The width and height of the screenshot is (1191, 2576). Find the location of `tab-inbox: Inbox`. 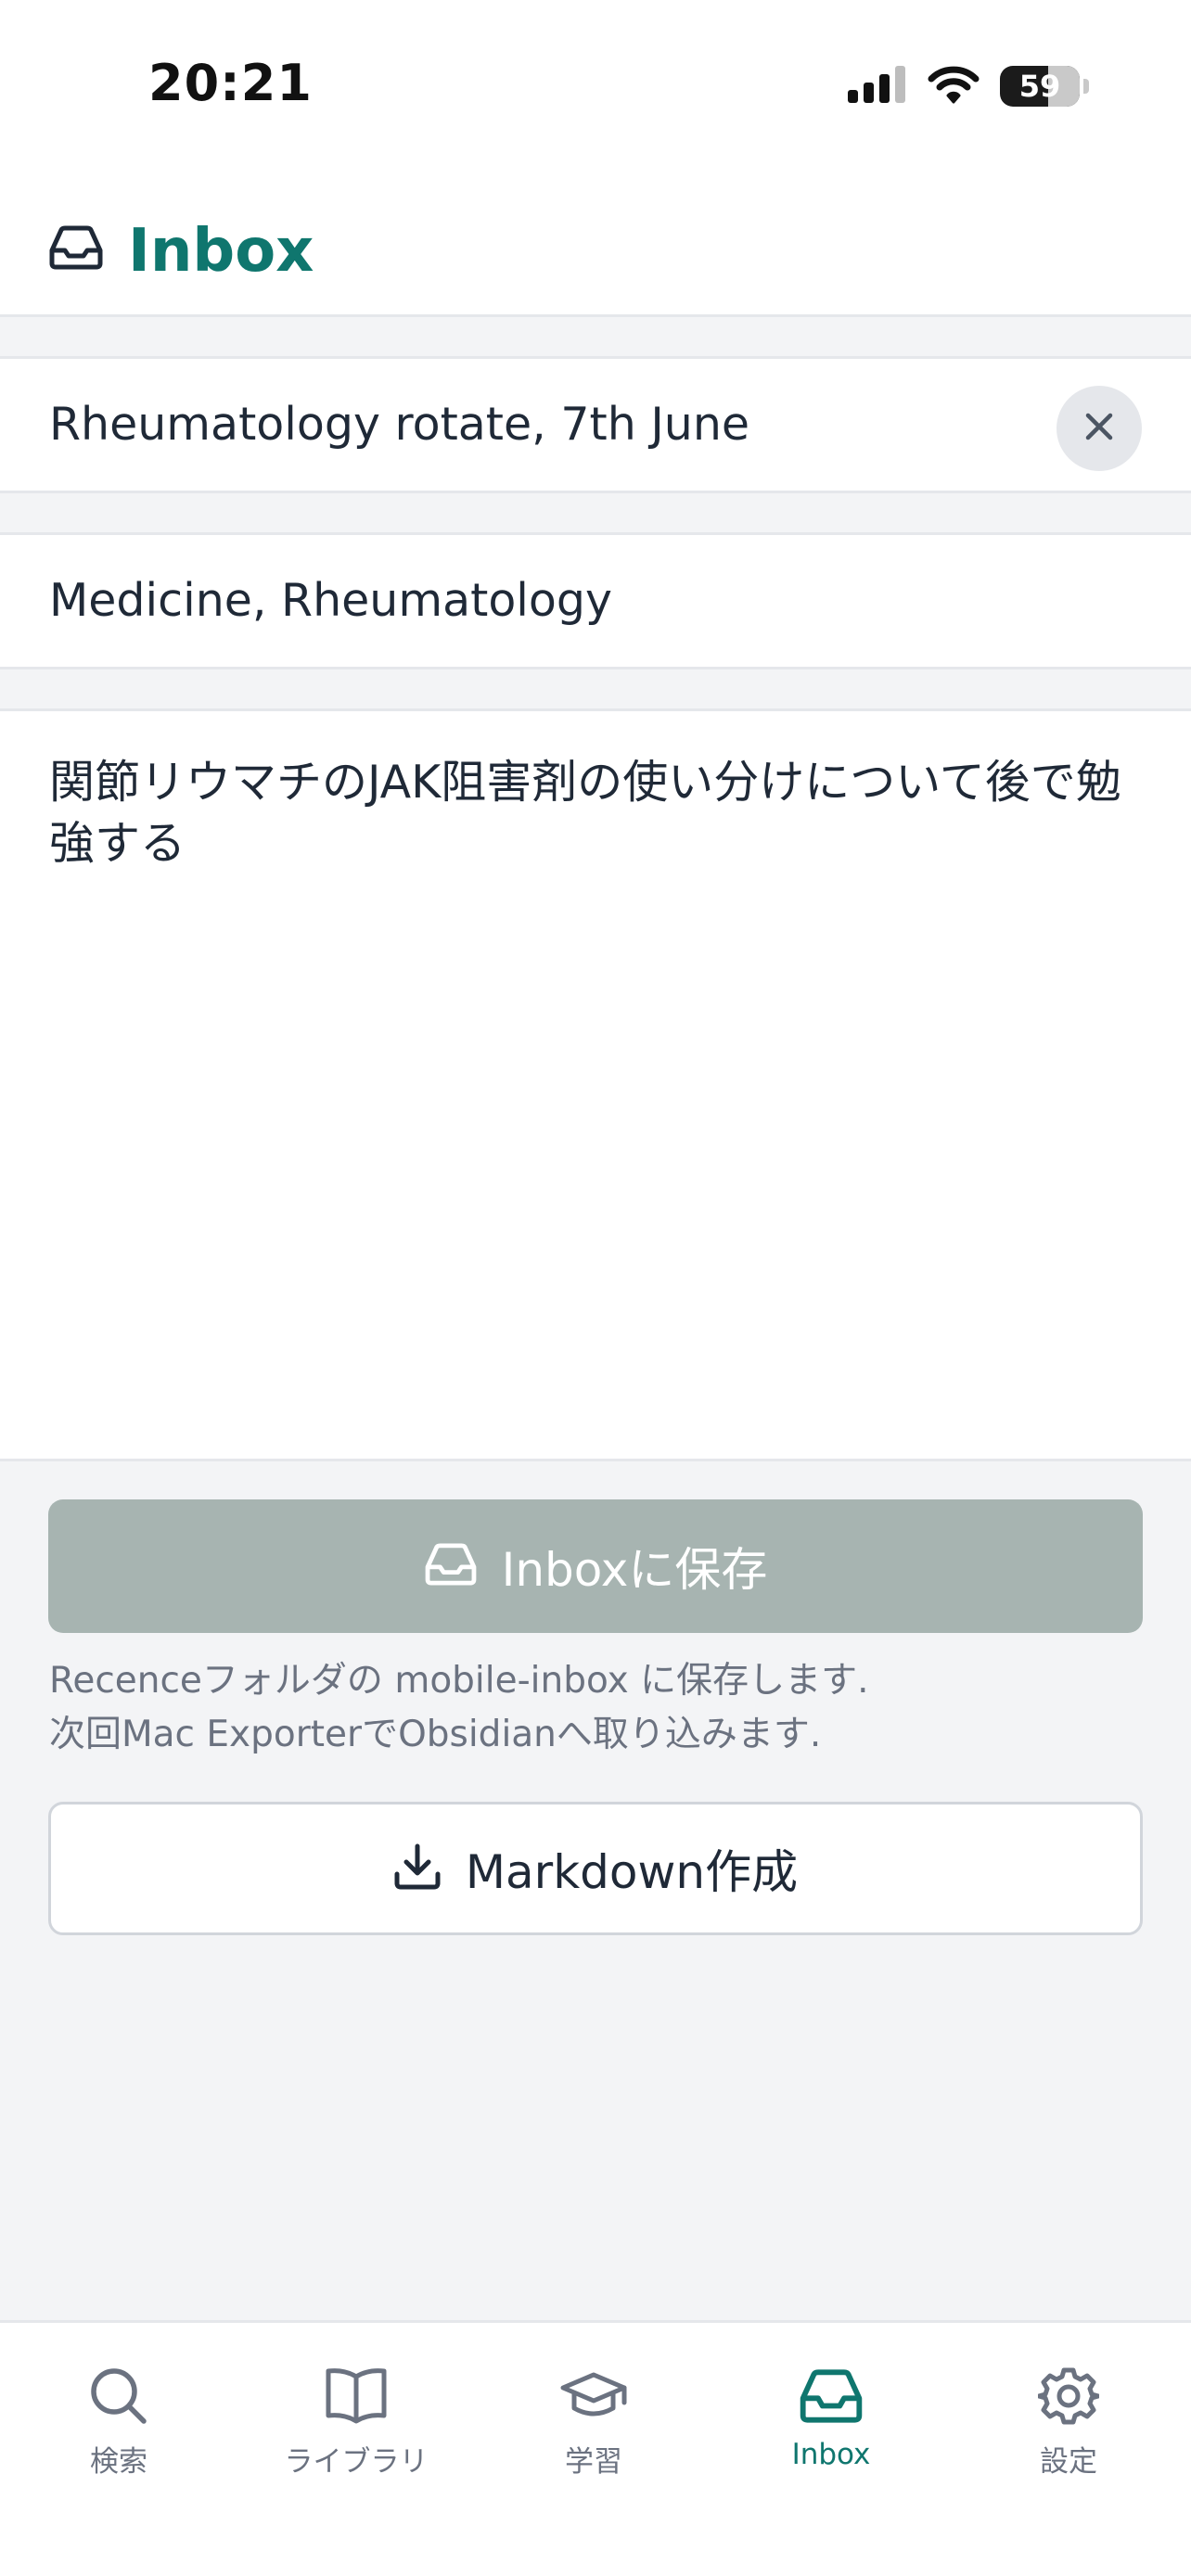

tab-inbox: Inbox is located at coordinates (831, 2426).